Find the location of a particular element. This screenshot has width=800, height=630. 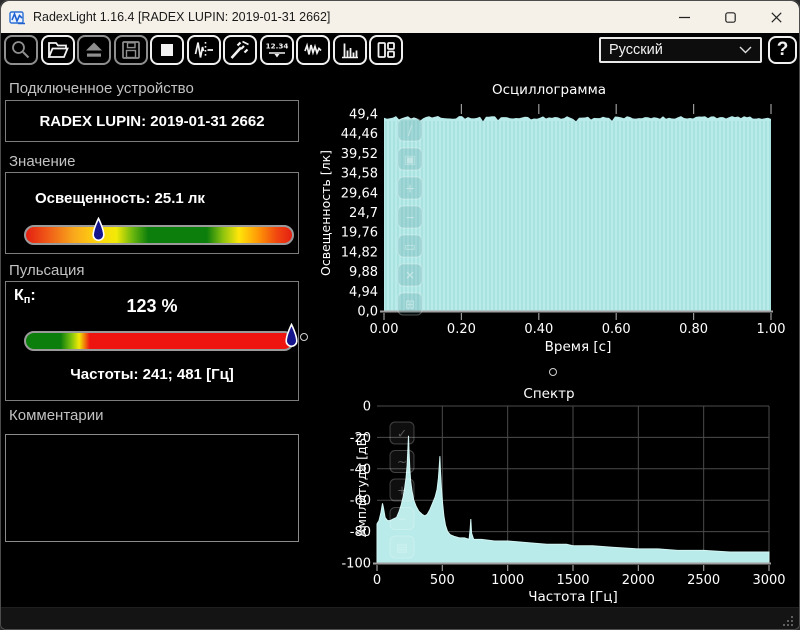

oscillogram-tool-icon: − is located at coordinates (410, 218).